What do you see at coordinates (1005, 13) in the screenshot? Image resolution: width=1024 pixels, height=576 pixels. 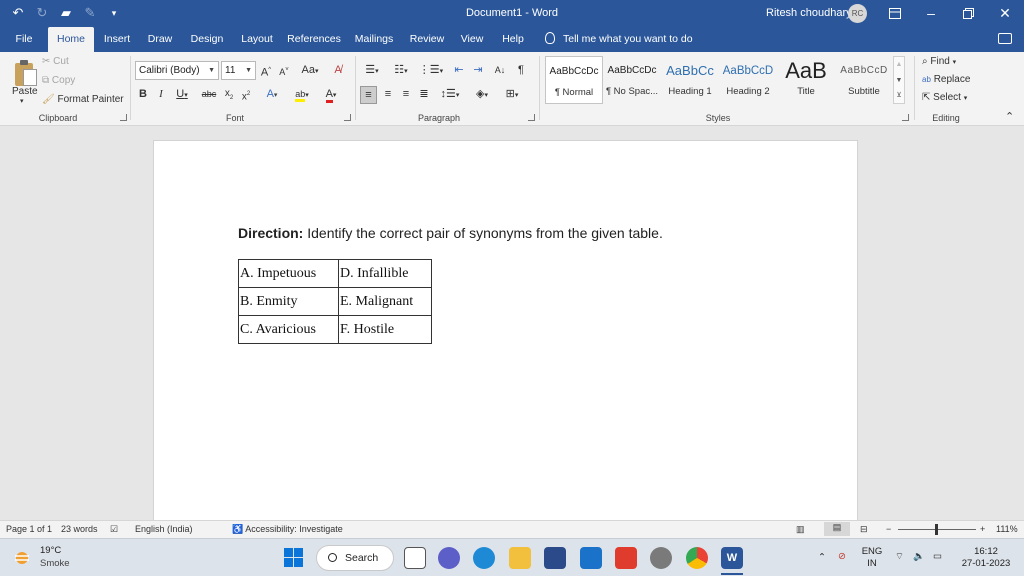 I see `close-icon: ✕` at bounding box center [1005, 13].